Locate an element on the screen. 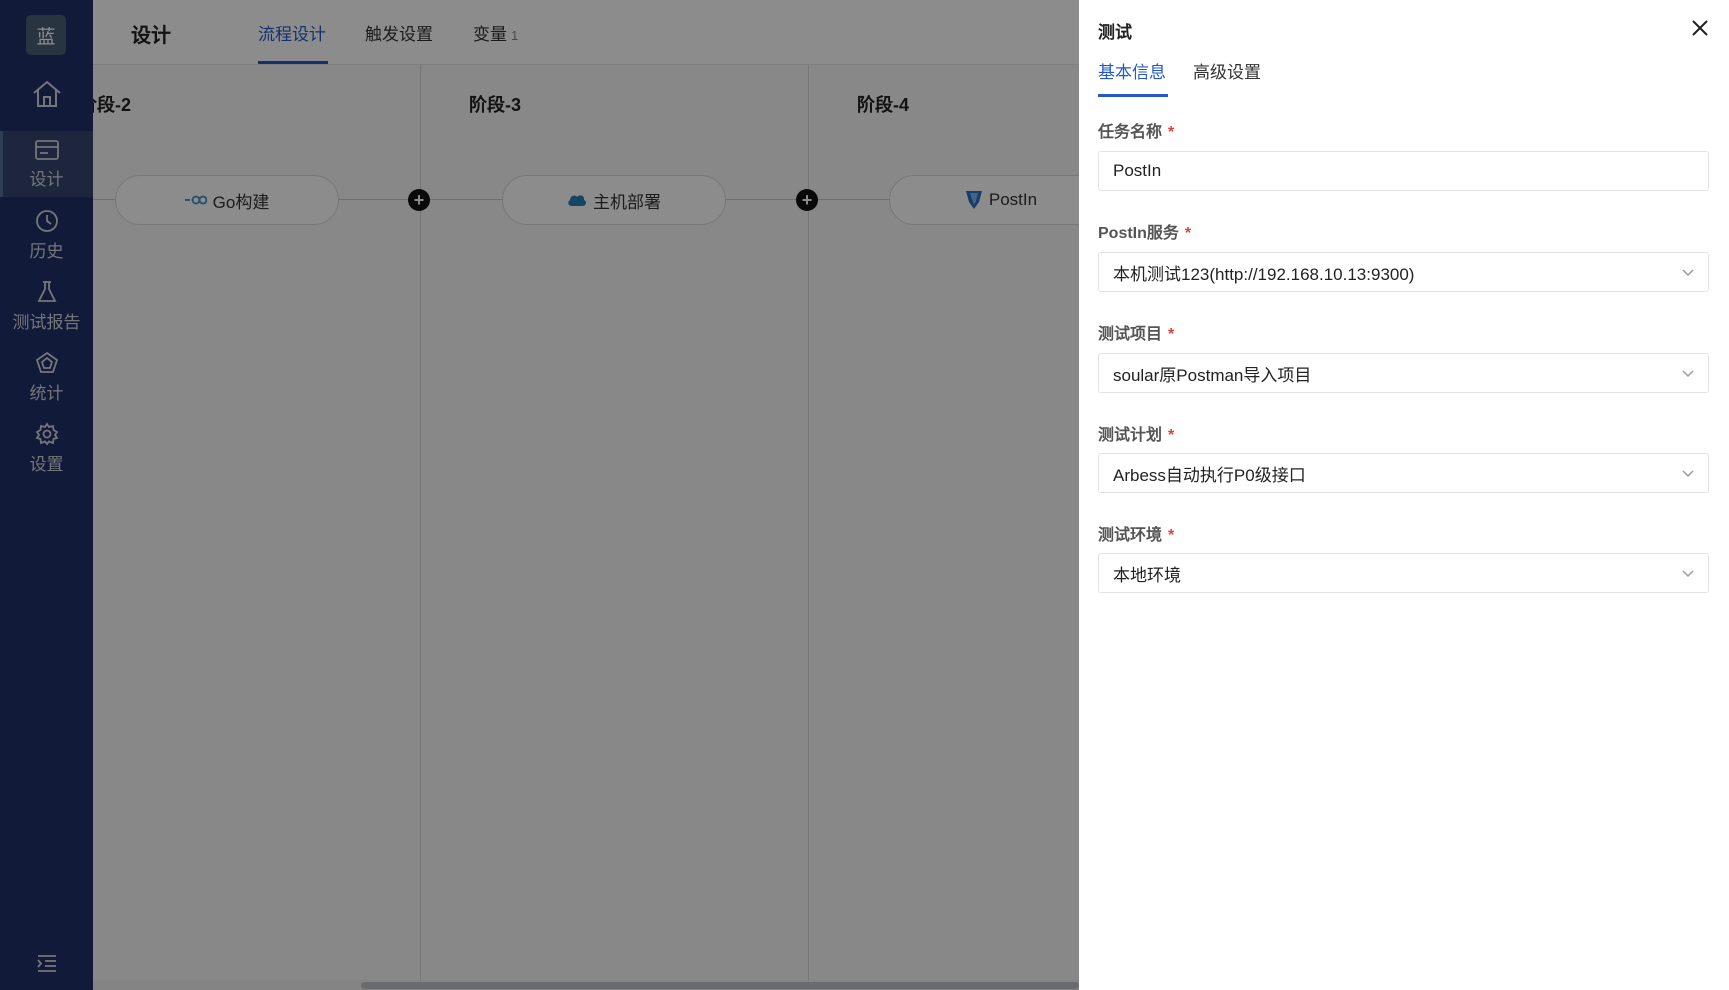 The width and height of the screenshot is (1729, 990). task-name-input is located at coordinates (1410, 171).